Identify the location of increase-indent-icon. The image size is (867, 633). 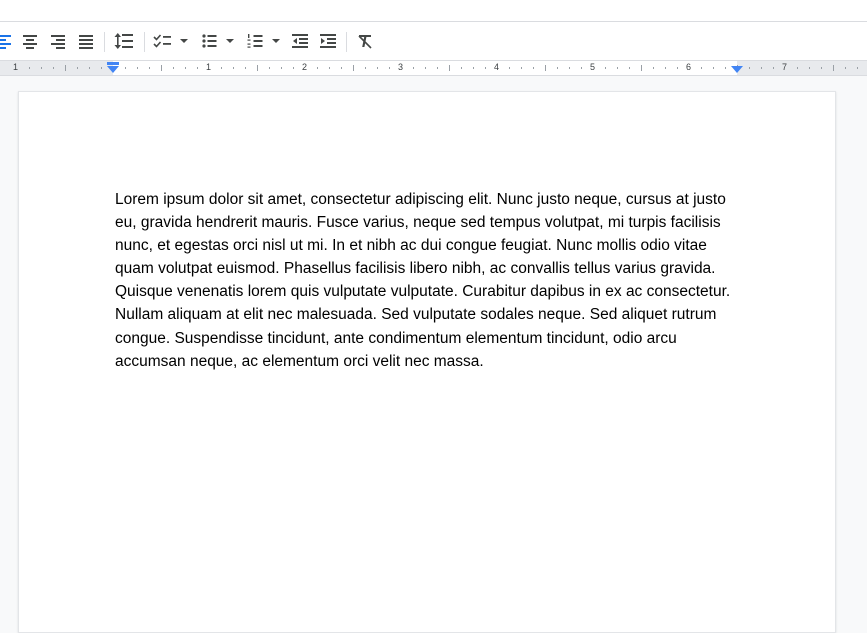
(328, 41).